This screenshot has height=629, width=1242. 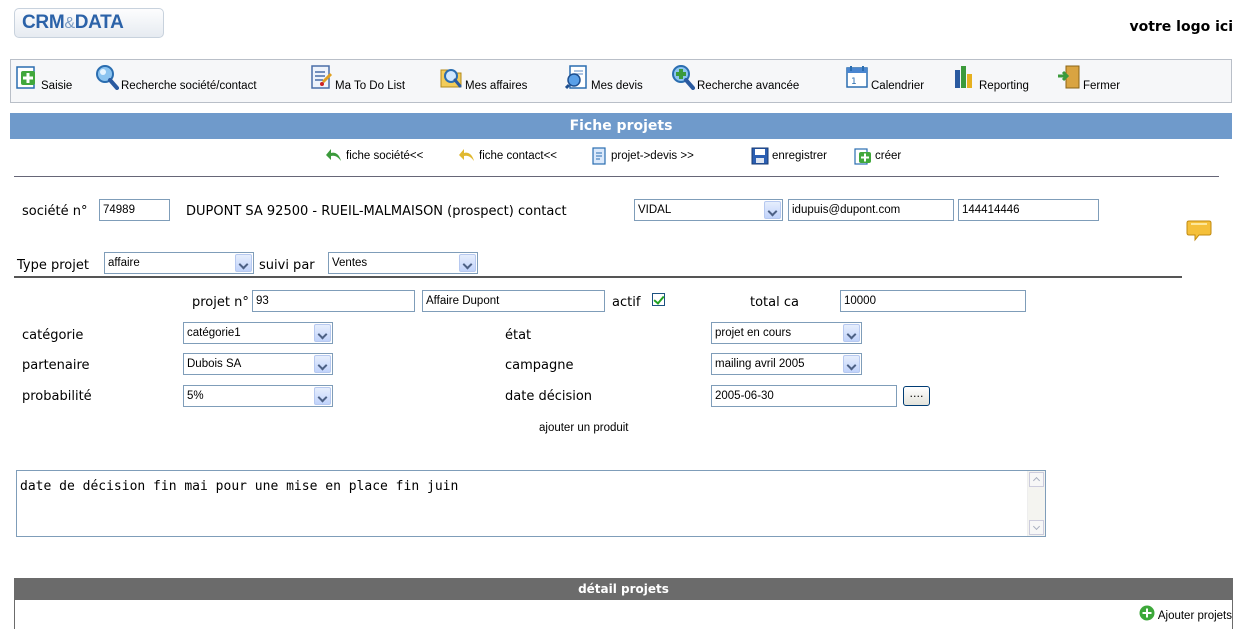 What do you see at coordinates (748, 86) in the screenshot?
I see `toolbar-recherche-avancee-label: Recherche avancée` at bounding box center [748, 86].